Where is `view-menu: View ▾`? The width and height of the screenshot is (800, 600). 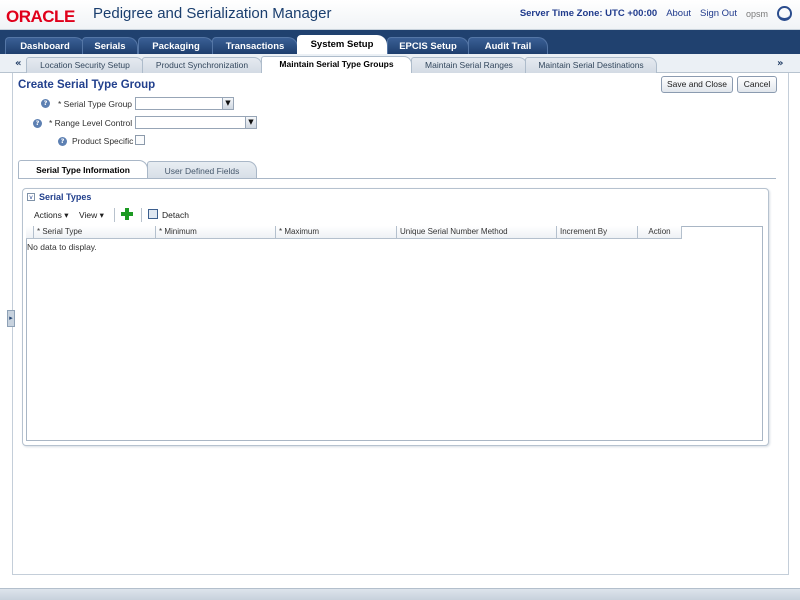
view-menu: View ▾ is located at coordinates (91, 215).